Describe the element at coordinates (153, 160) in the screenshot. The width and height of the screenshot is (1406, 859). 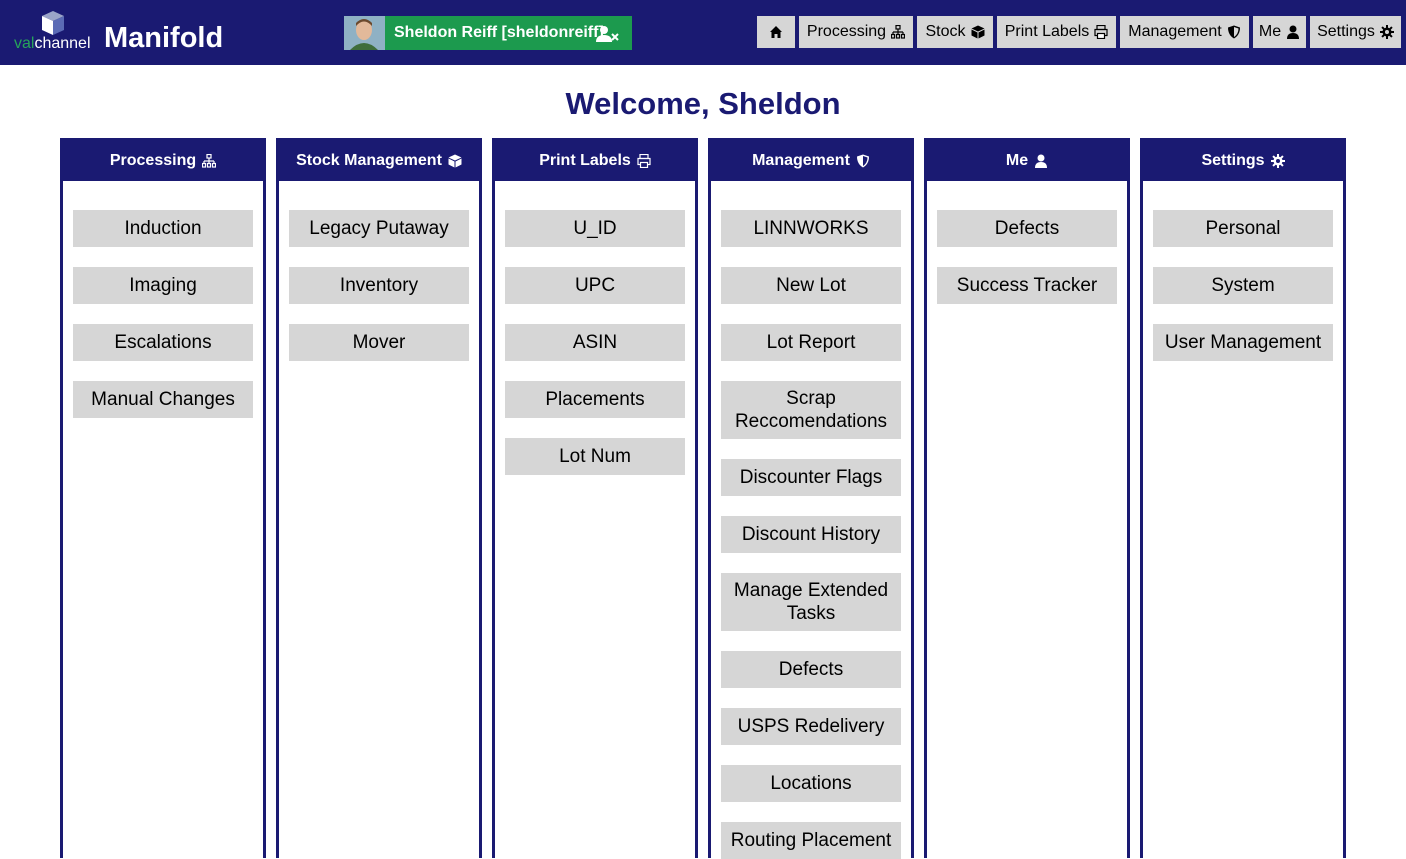
I see `panel-title: Processing` at that location.